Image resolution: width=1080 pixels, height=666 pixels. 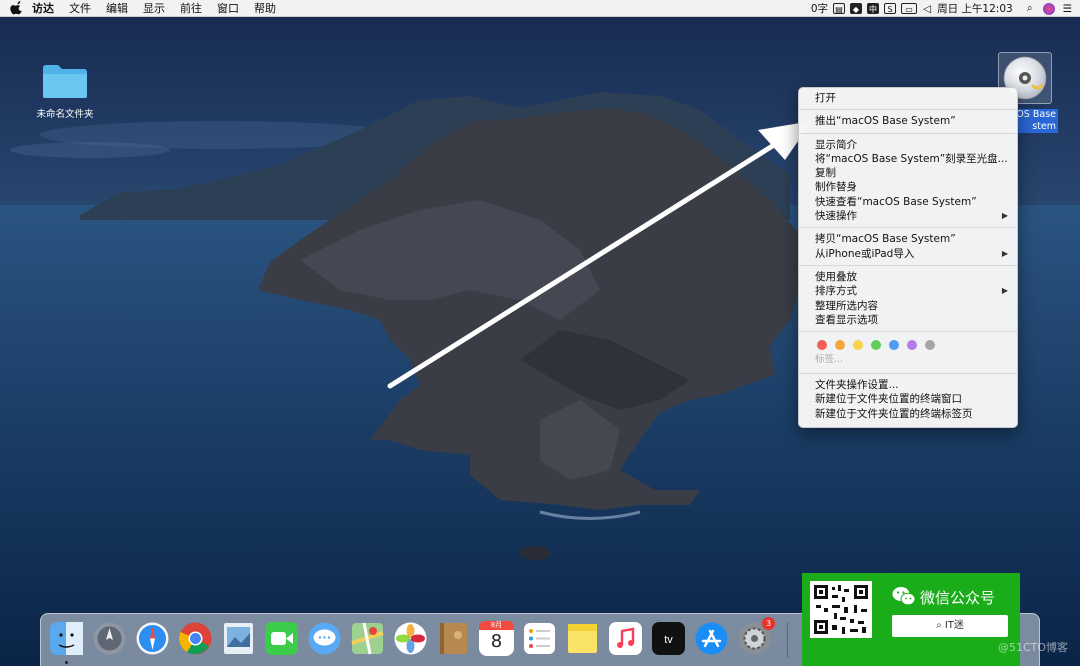 What do you see at coordinates (908, 277) in the screenshot?
I see `menu-item-use-stacks: 使用叠放` at bounding box center [908, 277].